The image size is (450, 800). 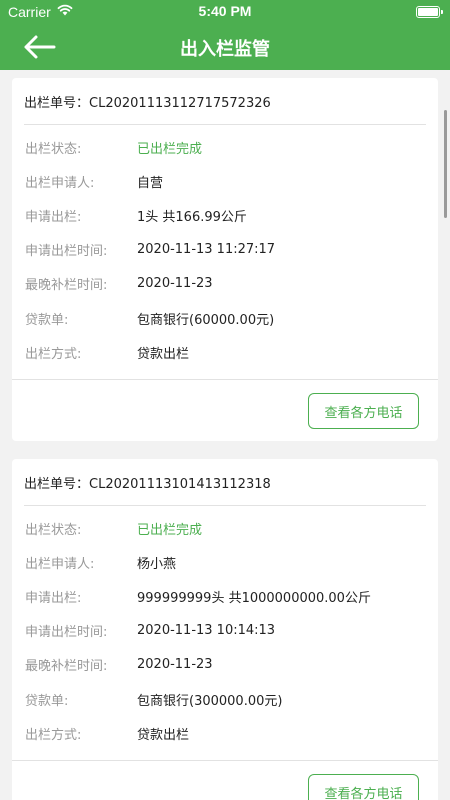 What do you see at coordinates (210, 701) in the screenshot?
I see `loan-value: 包商银行(300000.00元)` at bounding box center [210, 701].